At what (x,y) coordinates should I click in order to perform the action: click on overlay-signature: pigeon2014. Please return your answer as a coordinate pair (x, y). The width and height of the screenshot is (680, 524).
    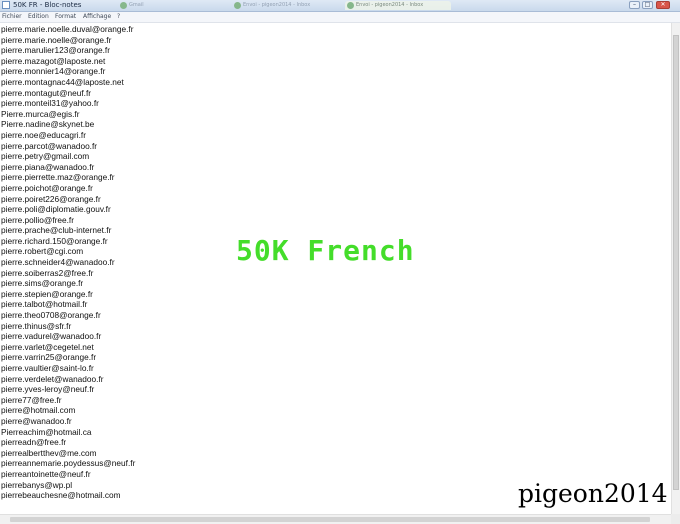
    Looking at the image, I should click on (593, 493).